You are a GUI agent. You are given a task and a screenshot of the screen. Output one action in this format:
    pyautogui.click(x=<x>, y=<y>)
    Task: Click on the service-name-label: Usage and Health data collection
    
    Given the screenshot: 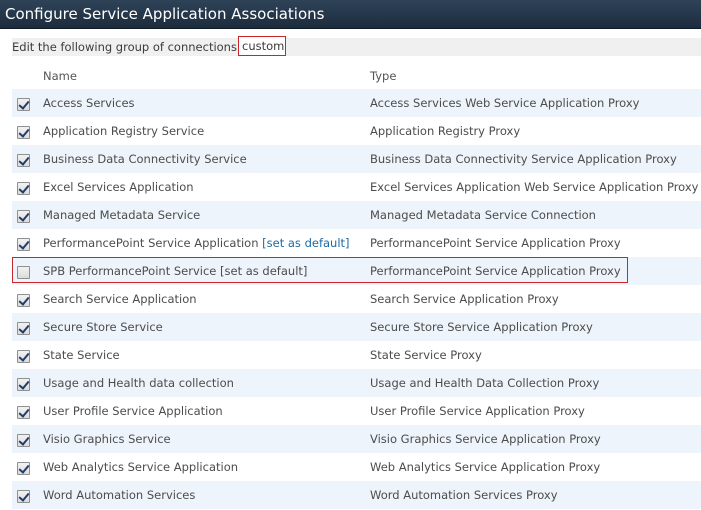 What is the action you would take?
    pyautogui.click(x=138, y=383)
    